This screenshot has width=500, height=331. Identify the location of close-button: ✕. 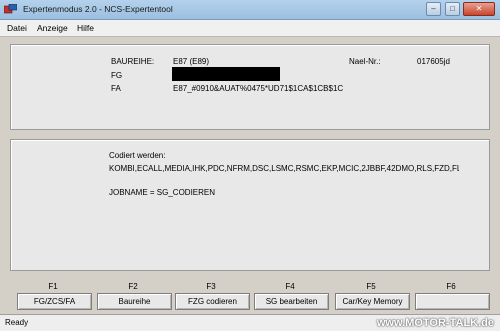
(479, 9).